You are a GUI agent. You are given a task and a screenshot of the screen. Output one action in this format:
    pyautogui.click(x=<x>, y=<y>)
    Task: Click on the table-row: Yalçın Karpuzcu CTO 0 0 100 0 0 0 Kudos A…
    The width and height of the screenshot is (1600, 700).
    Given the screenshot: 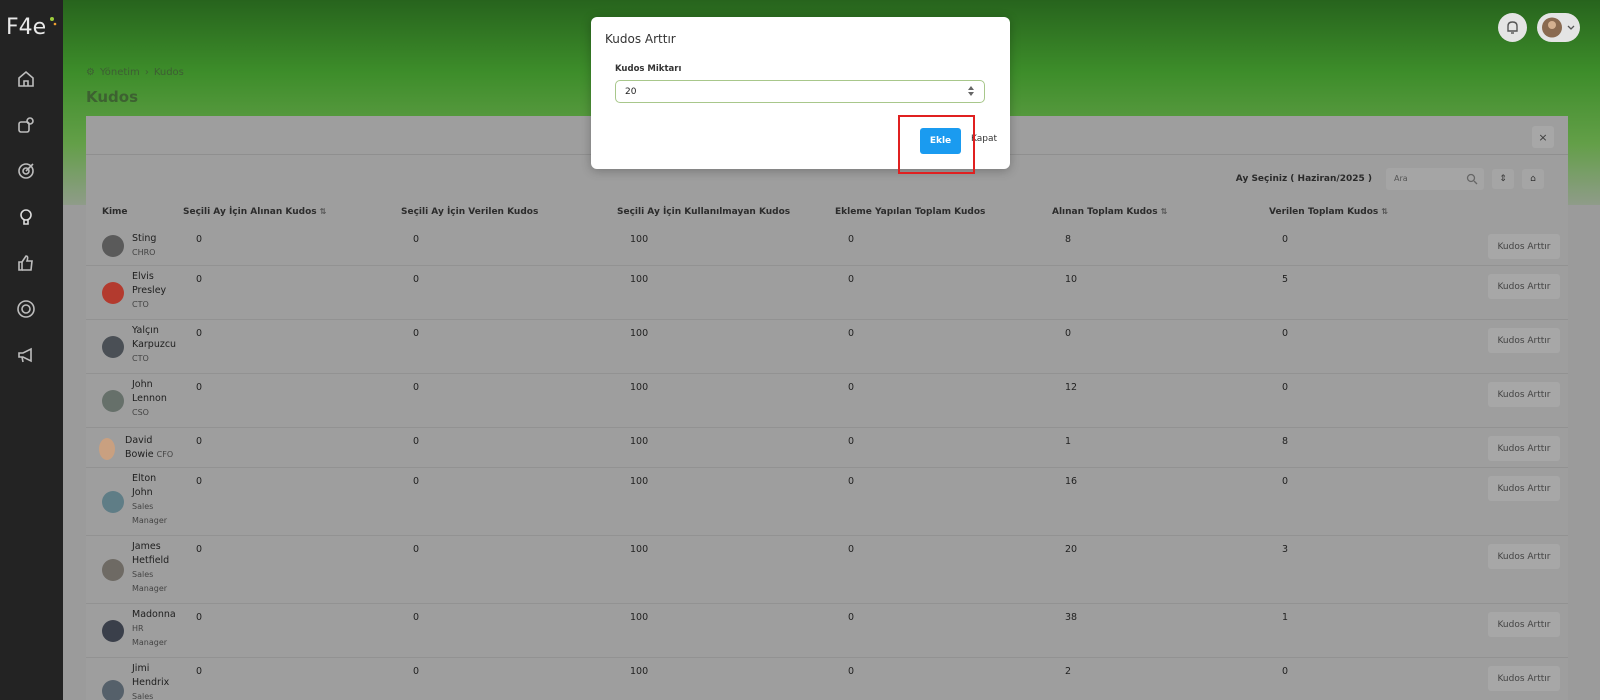 What is the action you would take?
    pyautogui.click(x=827, y=347)
    